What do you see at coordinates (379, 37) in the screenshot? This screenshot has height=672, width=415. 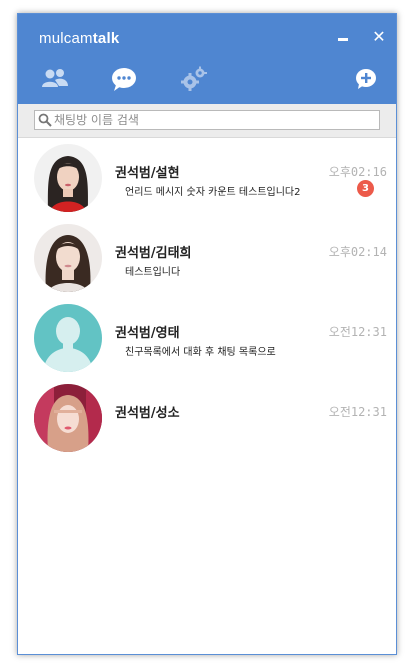 I see `close-button: ✕` at bounding box center [379, 37].